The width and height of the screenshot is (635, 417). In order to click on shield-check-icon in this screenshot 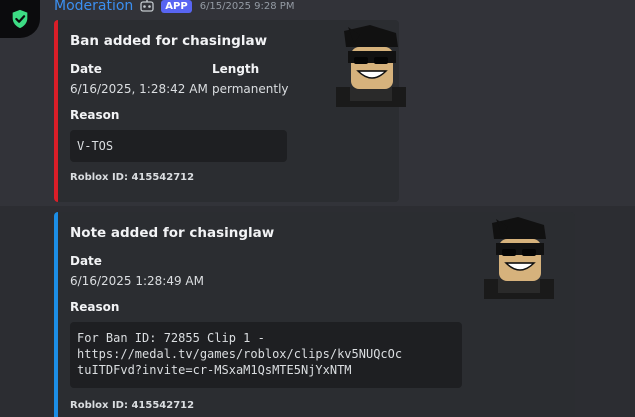, I will do `click(20, 19)`.